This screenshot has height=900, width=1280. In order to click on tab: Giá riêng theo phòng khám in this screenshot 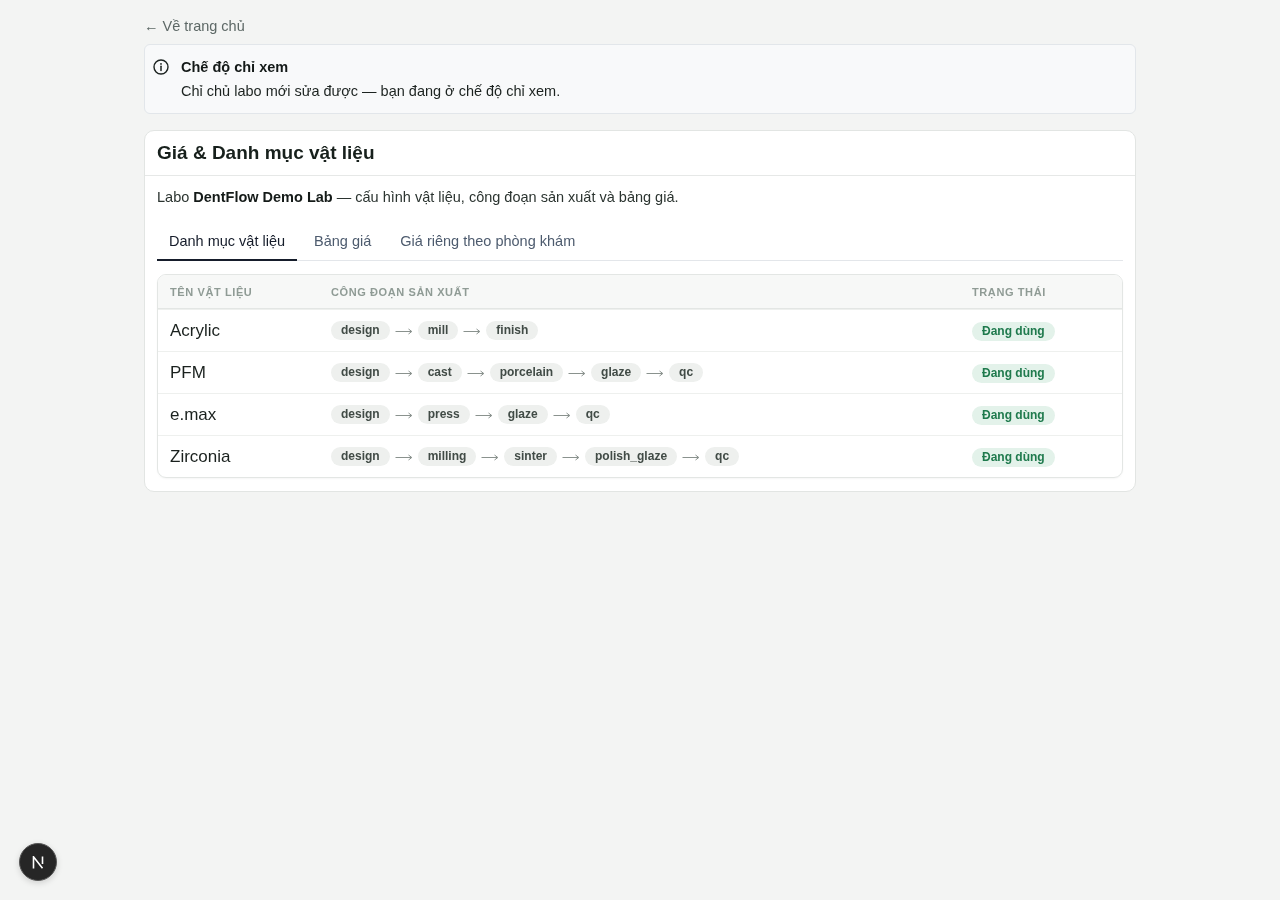, I will do `click(488, 241)`.